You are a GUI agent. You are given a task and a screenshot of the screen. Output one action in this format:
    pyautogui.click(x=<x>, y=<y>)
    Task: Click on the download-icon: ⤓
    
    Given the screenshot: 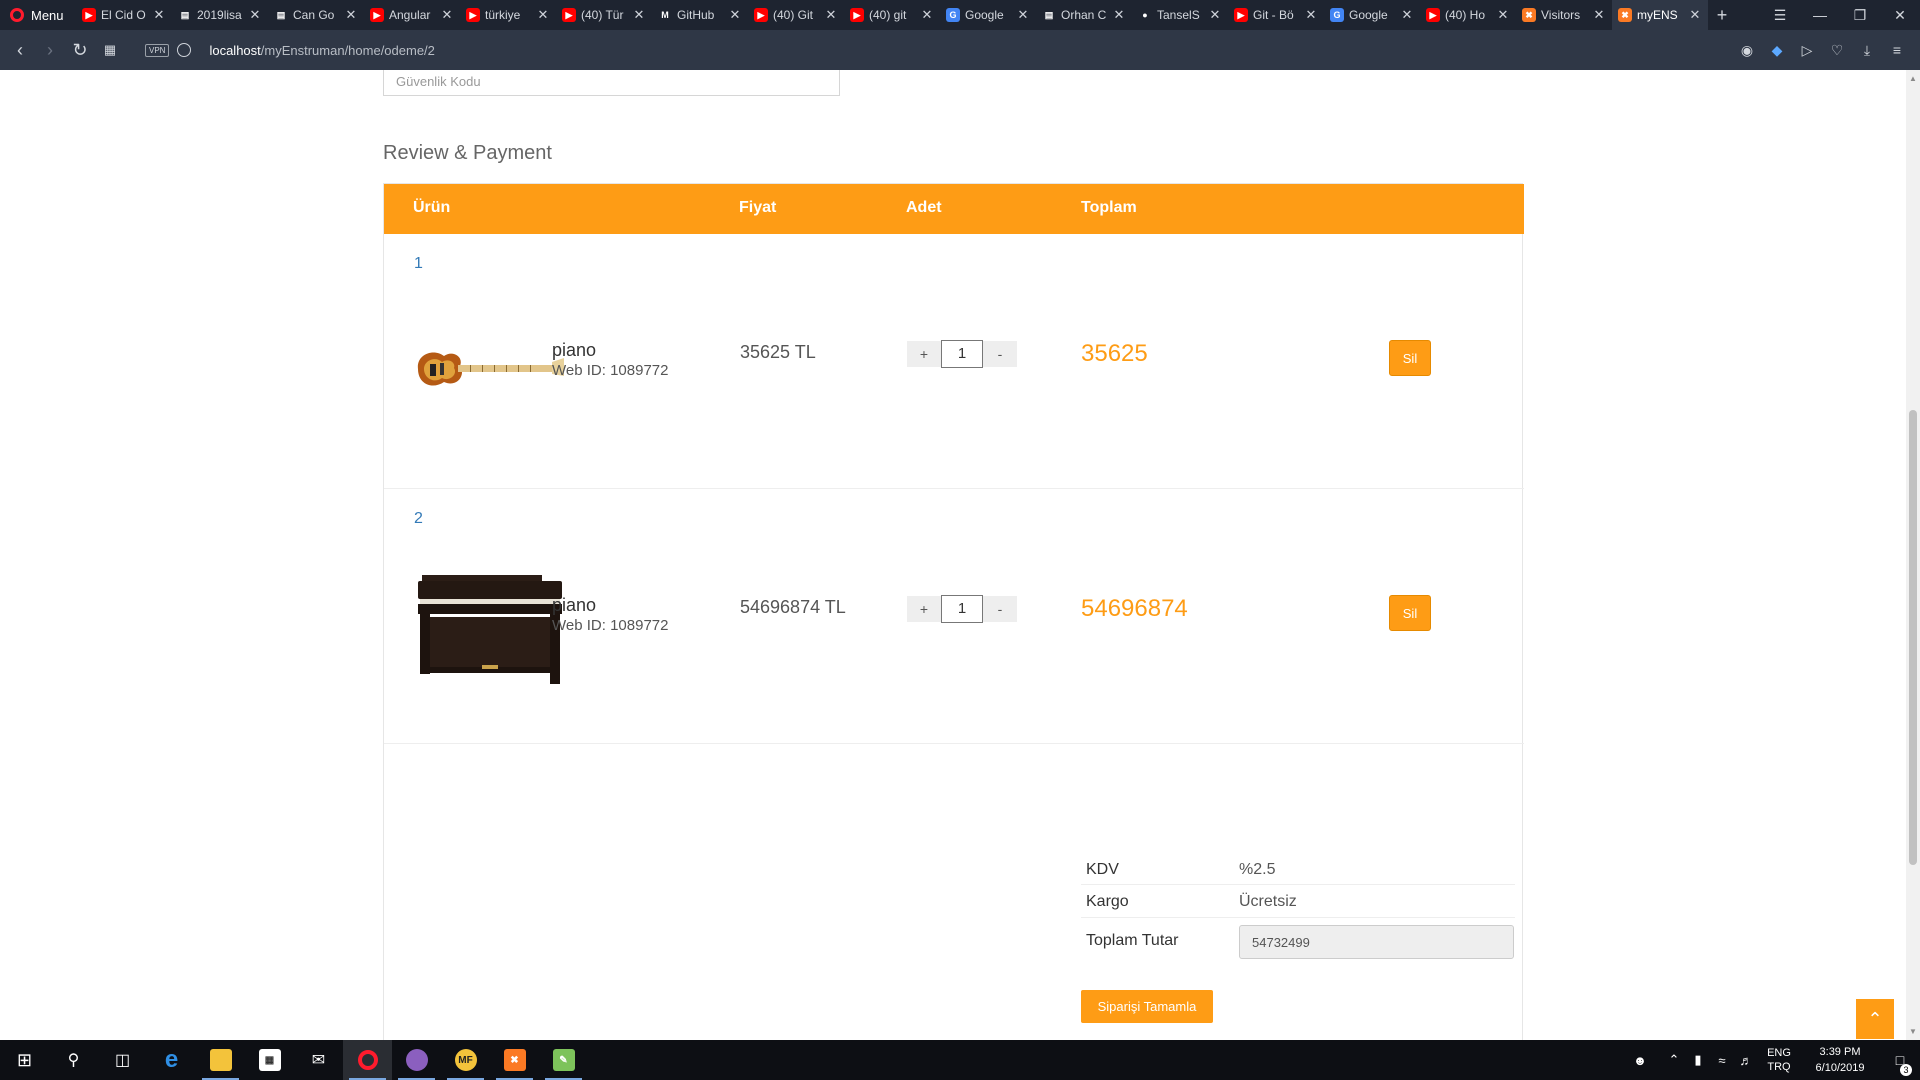 What is the action you would take?
    pyautogui.click(x=1867, y=50)
    